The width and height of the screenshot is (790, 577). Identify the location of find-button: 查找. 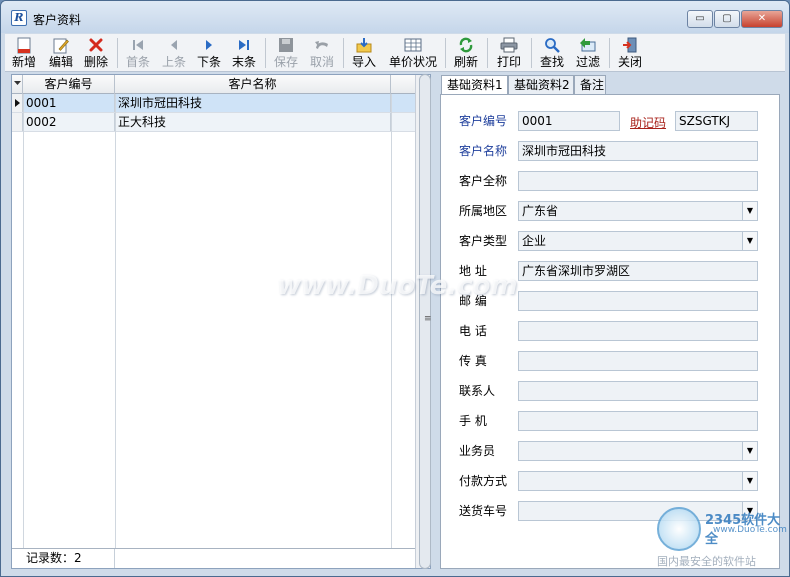
(552, 53).